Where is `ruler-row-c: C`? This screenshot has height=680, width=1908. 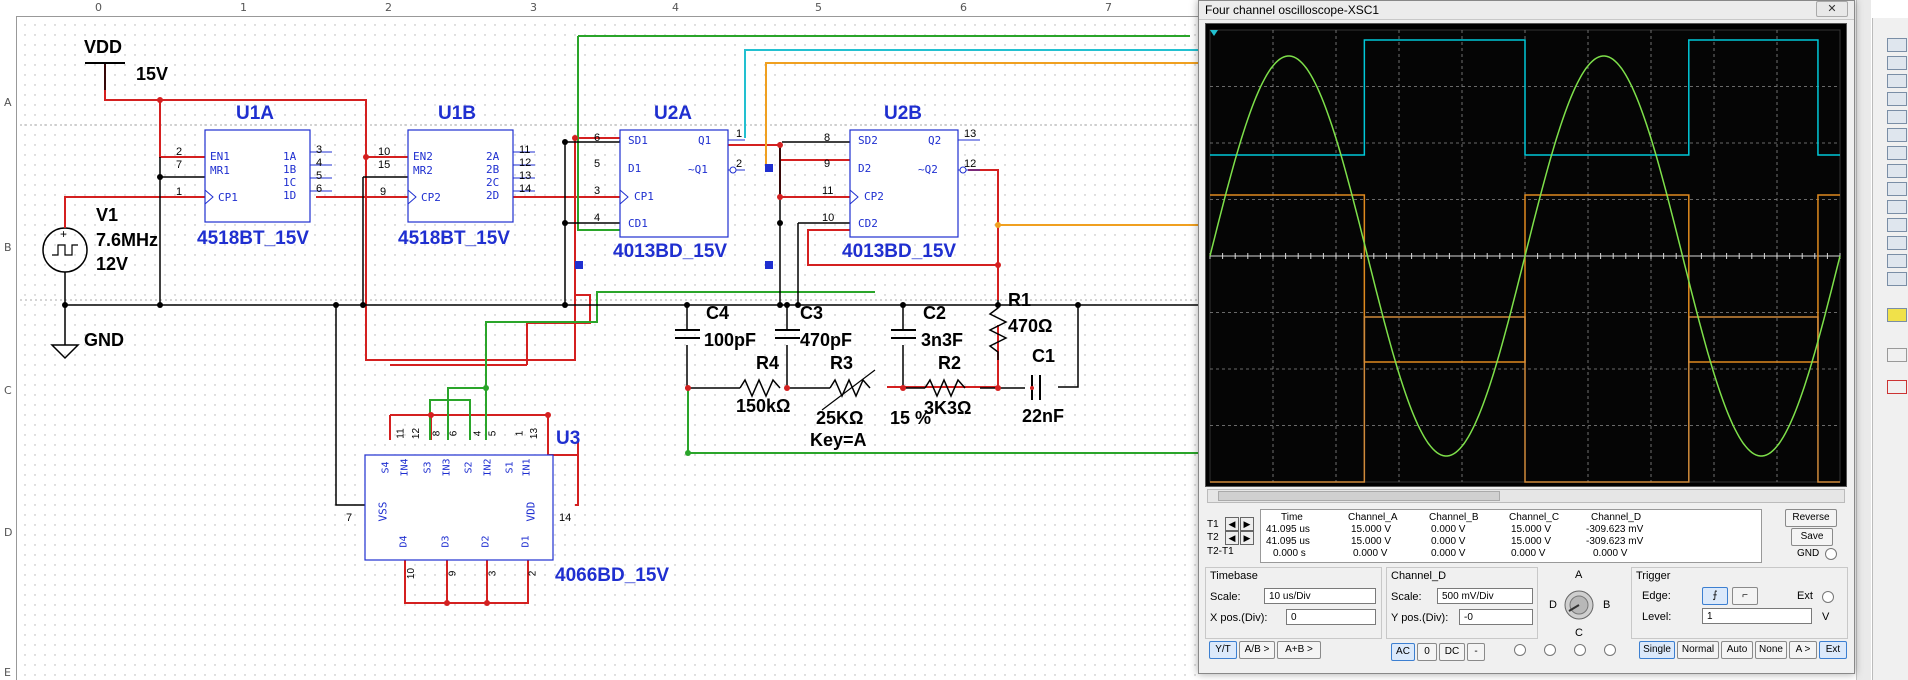 ruler-row-c: C is located at coordinates (8, 390).